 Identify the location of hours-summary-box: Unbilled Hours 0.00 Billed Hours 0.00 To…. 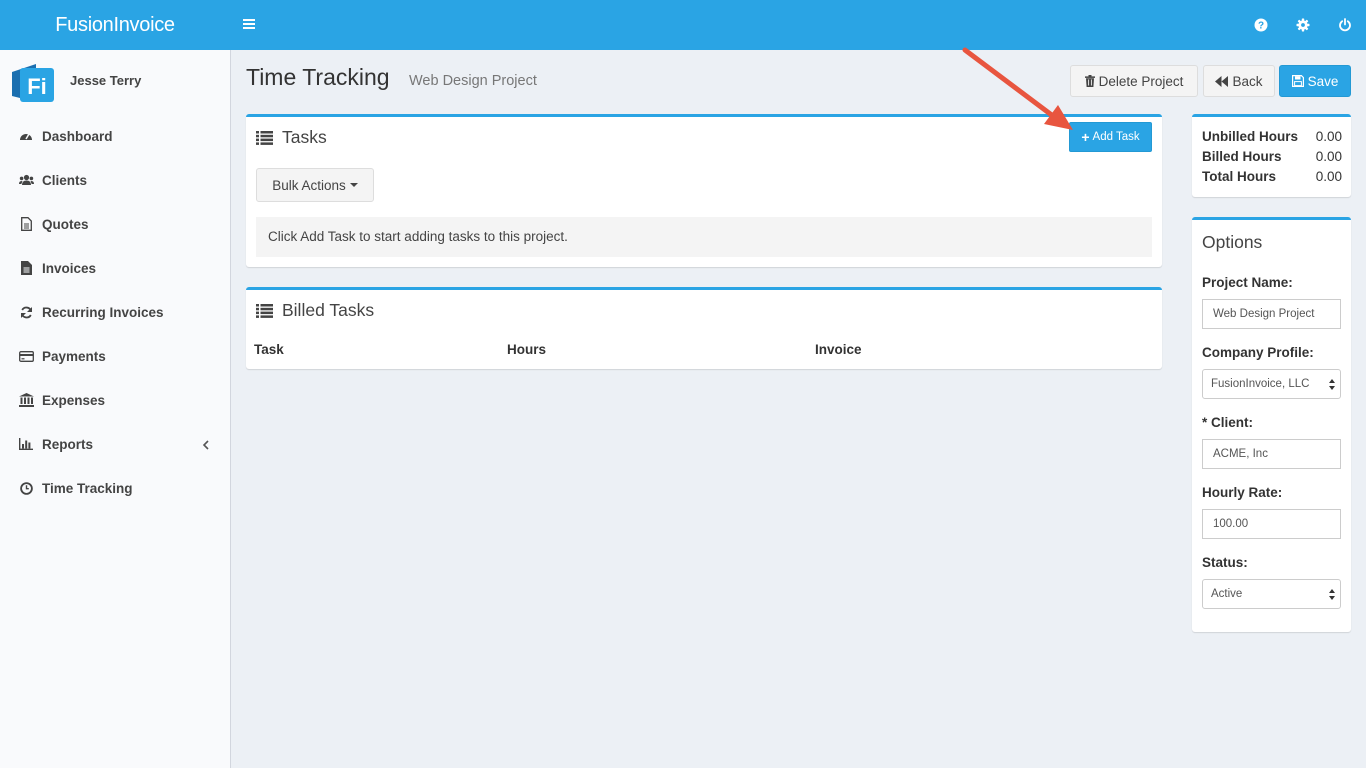
(1271, 155).